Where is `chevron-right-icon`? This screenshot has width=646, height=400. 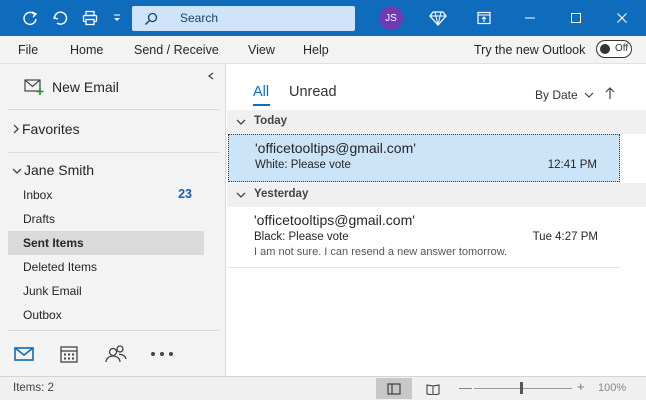 chevron-right-icon is located at coordinates (16, 129).